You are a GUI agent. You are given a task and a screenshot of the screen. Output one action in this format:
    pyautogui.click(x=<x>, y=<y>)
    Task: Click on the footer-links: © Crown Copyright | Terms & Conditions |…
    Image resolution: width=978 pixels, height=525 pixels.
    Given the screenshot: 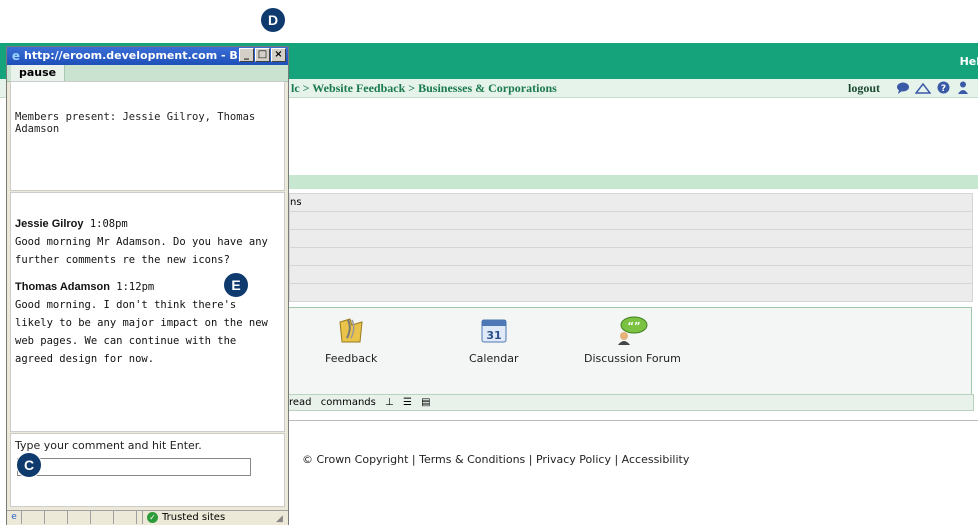 What is the action you would take?
    pyautogui.click(x=495, y=459)
    